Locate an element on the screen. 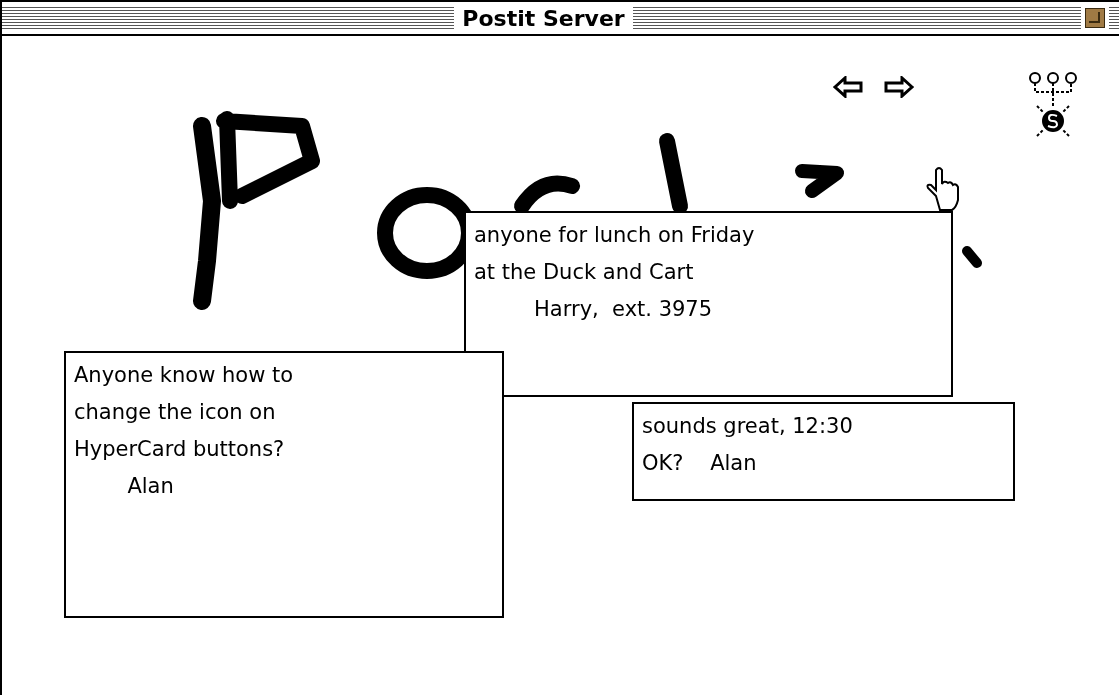 This screenshot has height=695, width=1119. note-card: anyone for lunch on Friday at the Duck and Cart Harry, ext. 3975 is located at coordinates (708, 304).